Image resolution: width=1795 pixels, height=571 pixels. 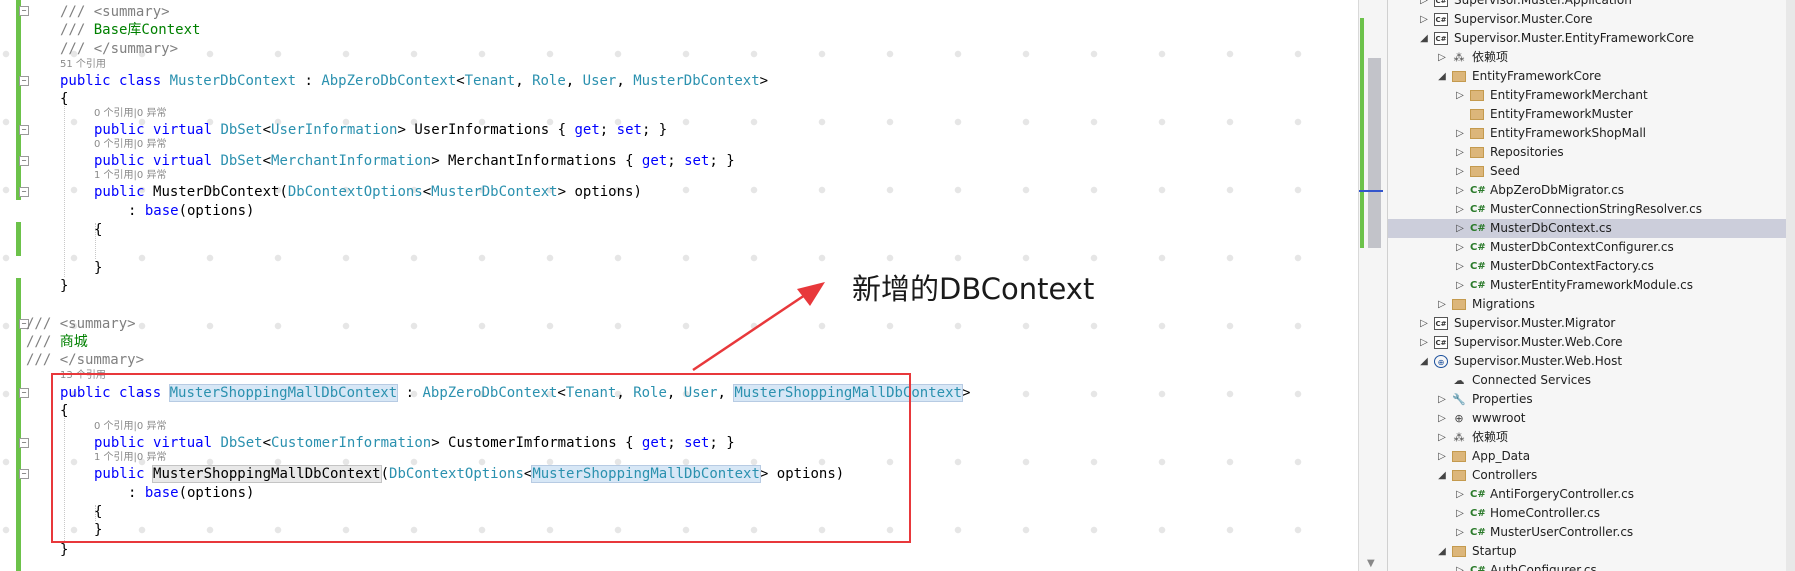 I want to click on web-project-icon: ⊕, so click(x=1441, y=361).